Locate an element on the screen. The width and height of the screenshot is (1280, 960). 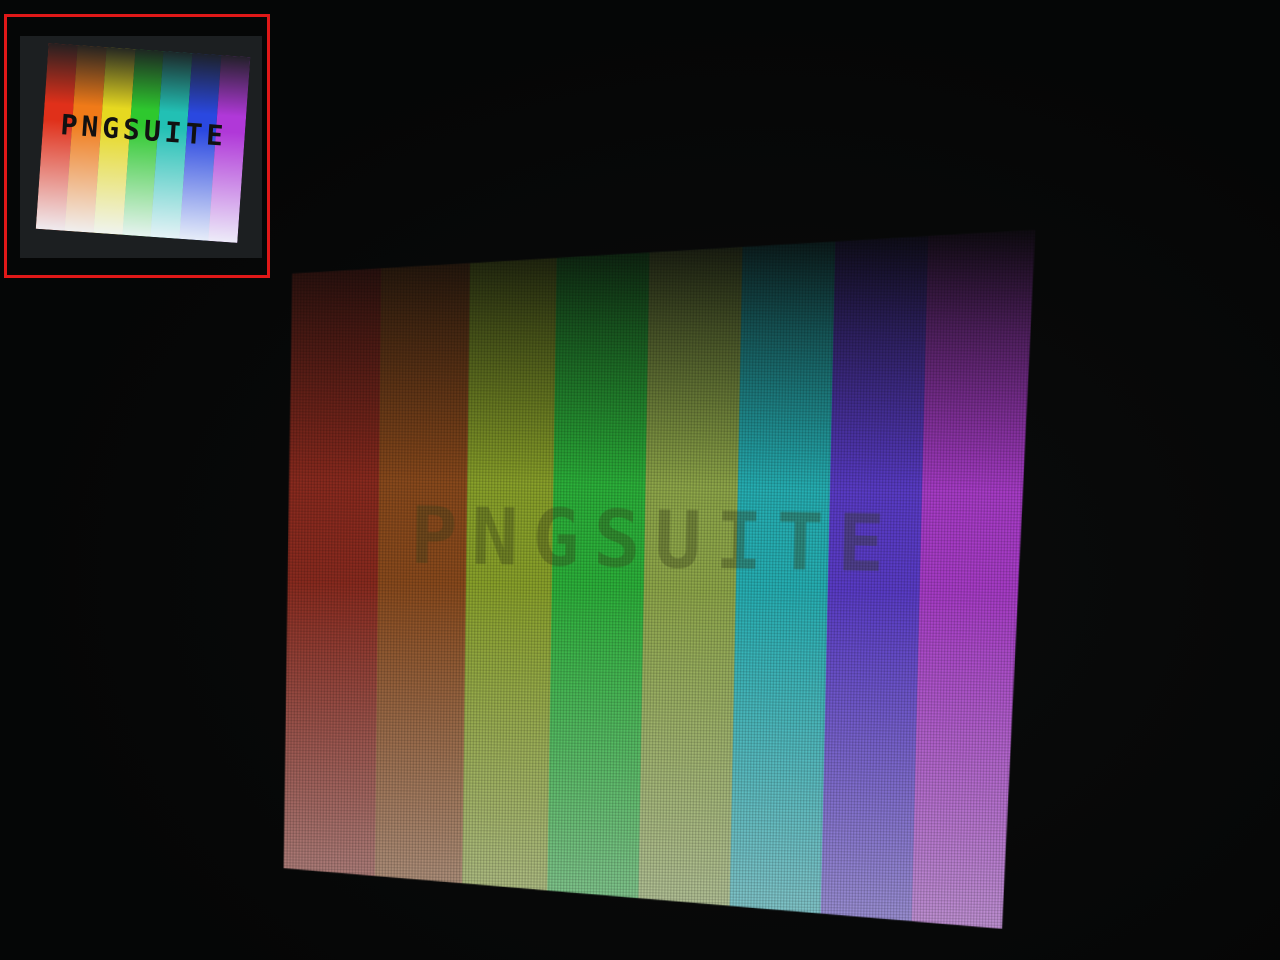
main-label-ghost: PNGSUITE is located at coordinates (654, 541).